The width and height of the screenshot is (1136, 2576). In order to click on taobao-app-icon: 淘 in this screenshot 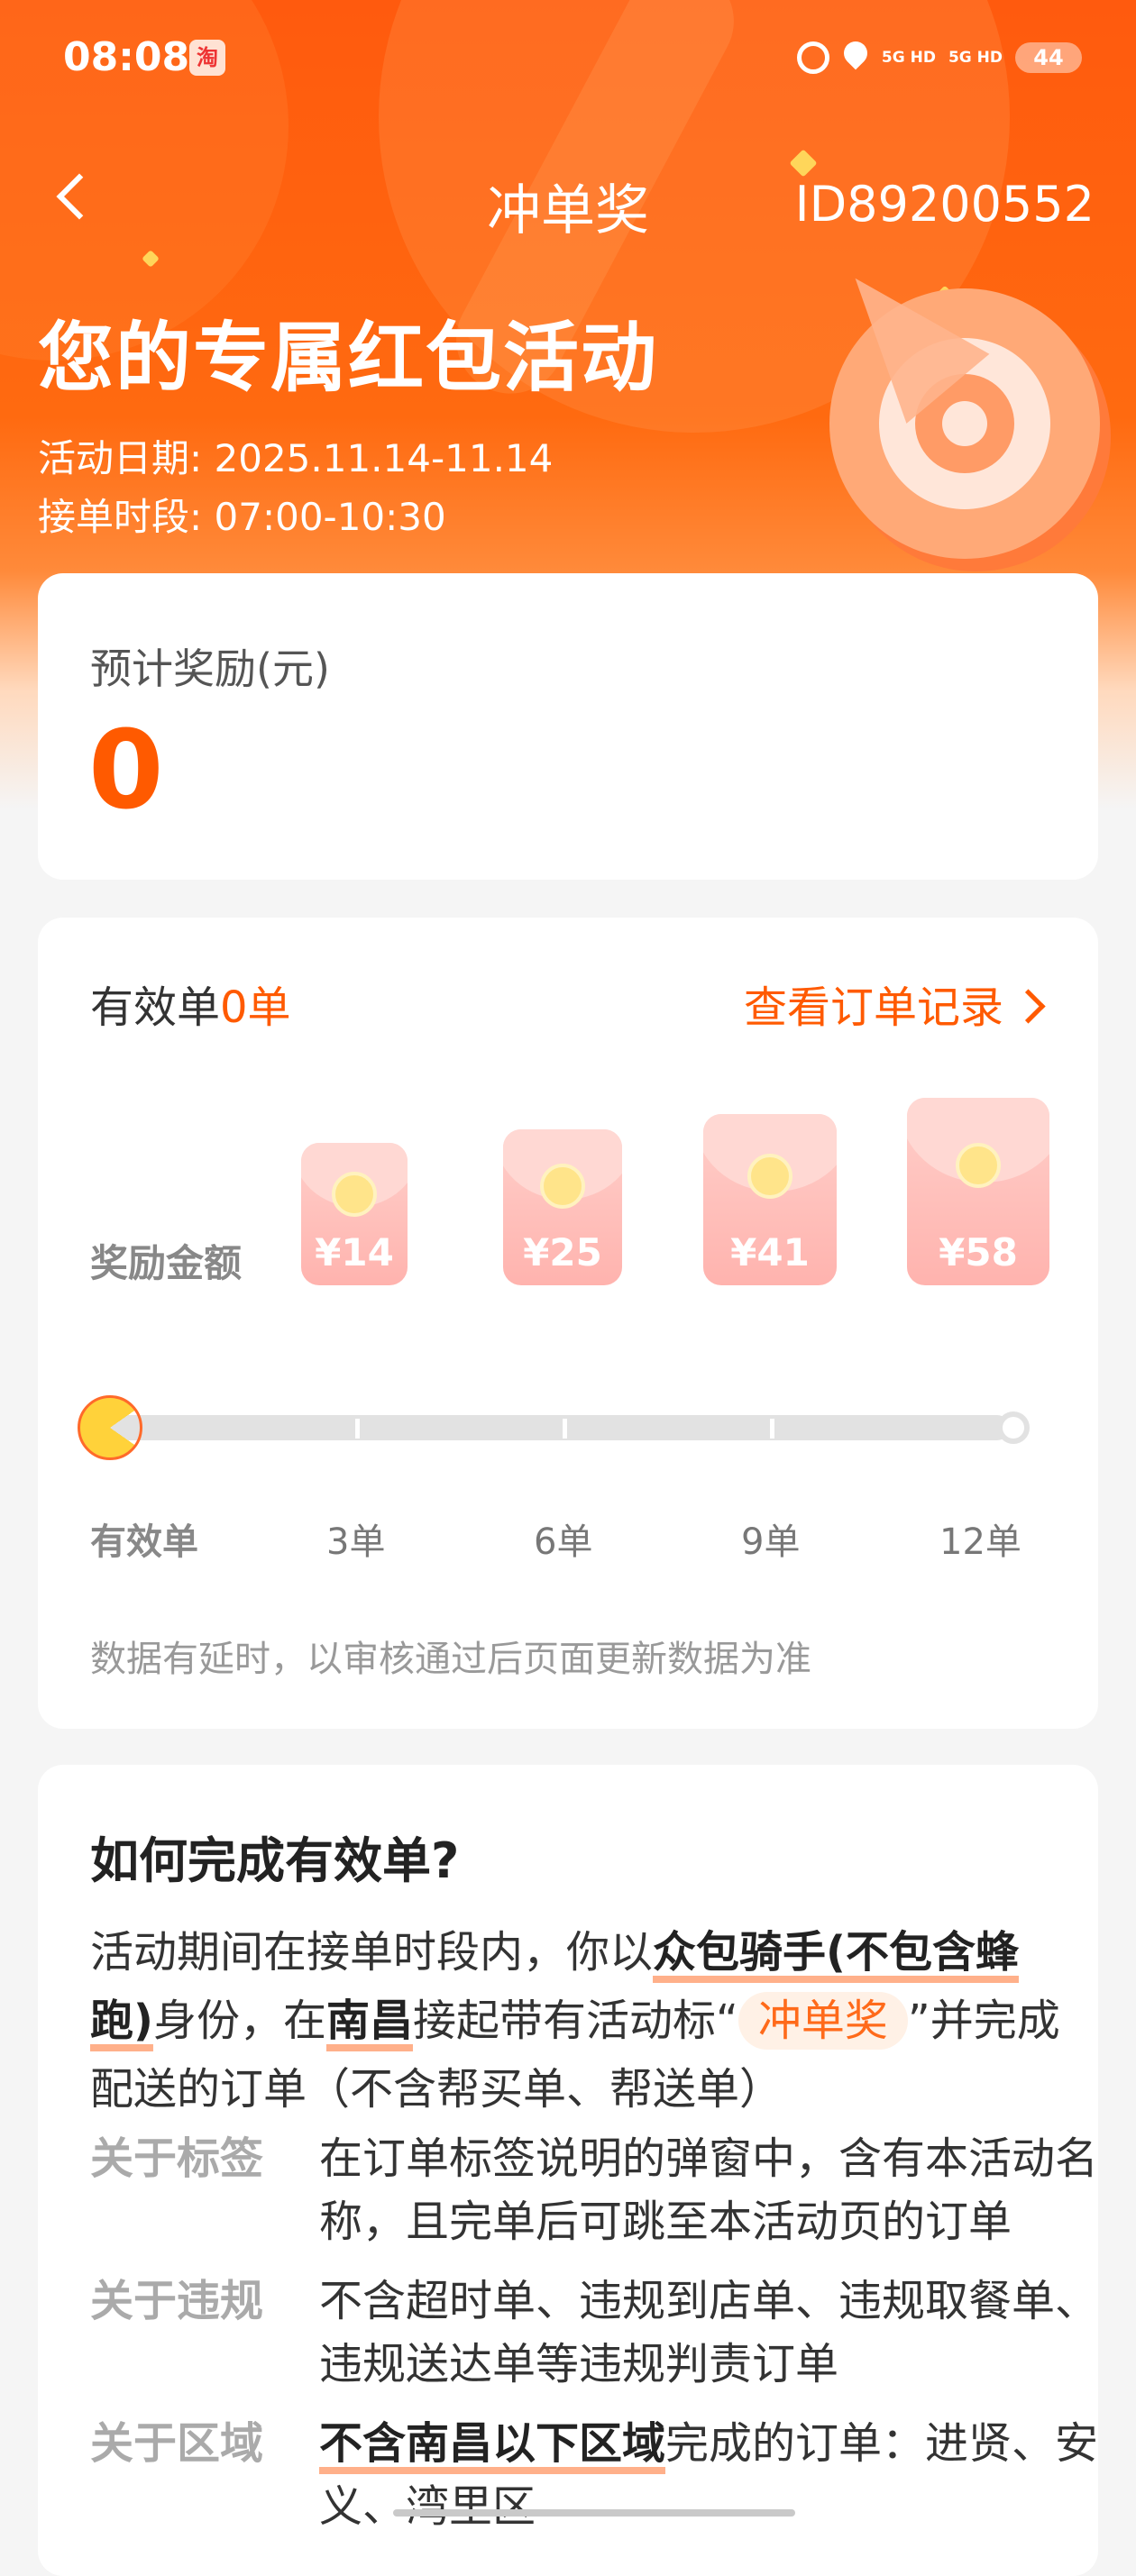, I will do `click(207, 58)`.